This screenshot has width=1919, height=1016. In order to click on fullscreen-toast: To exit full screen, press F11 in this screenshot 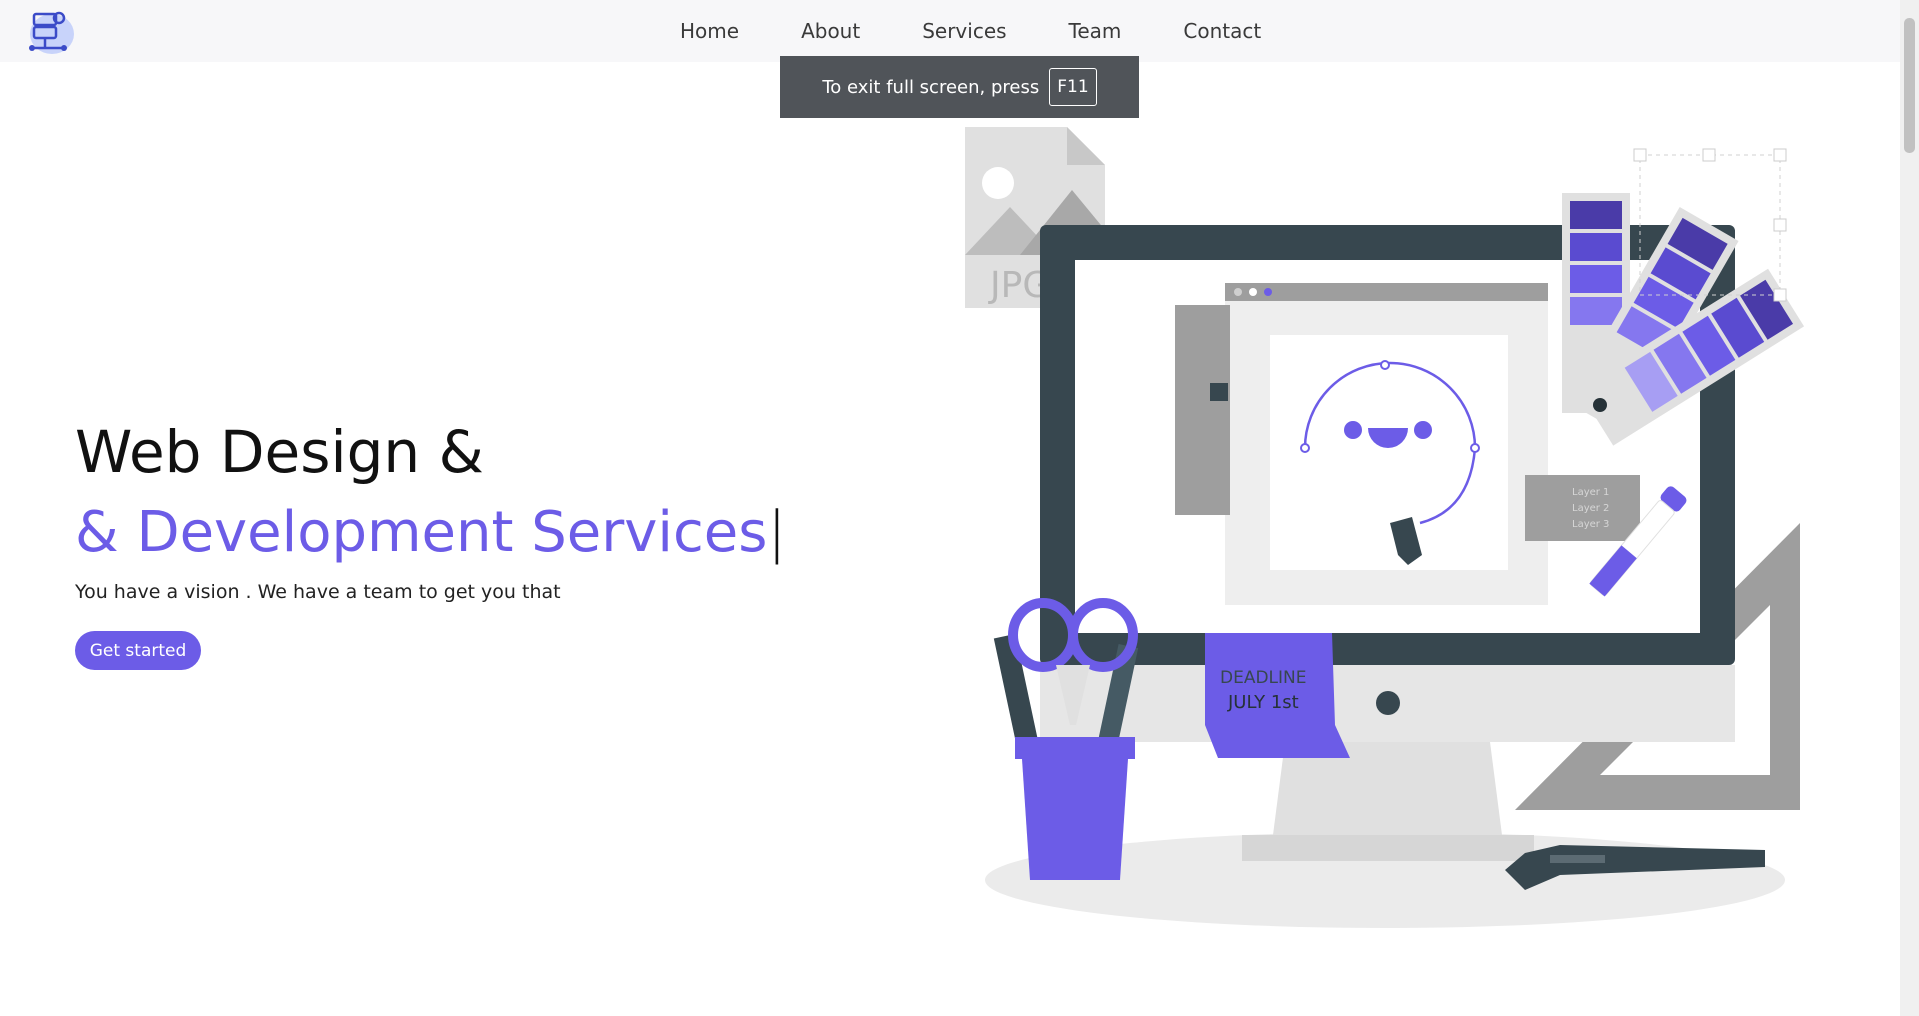, I will do `click(959, 87)`.